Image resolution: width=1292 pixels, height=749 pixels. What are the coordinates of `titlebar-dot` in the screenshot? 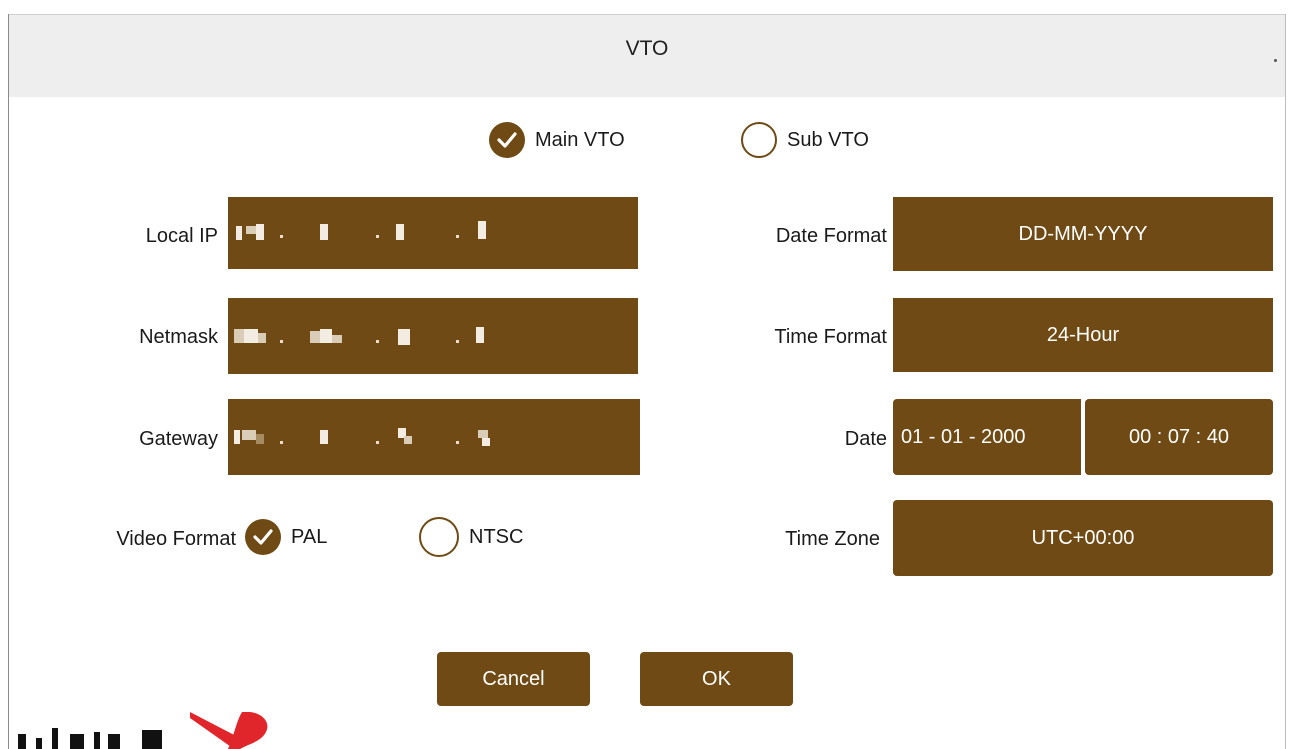 It's located at (1275, 60).